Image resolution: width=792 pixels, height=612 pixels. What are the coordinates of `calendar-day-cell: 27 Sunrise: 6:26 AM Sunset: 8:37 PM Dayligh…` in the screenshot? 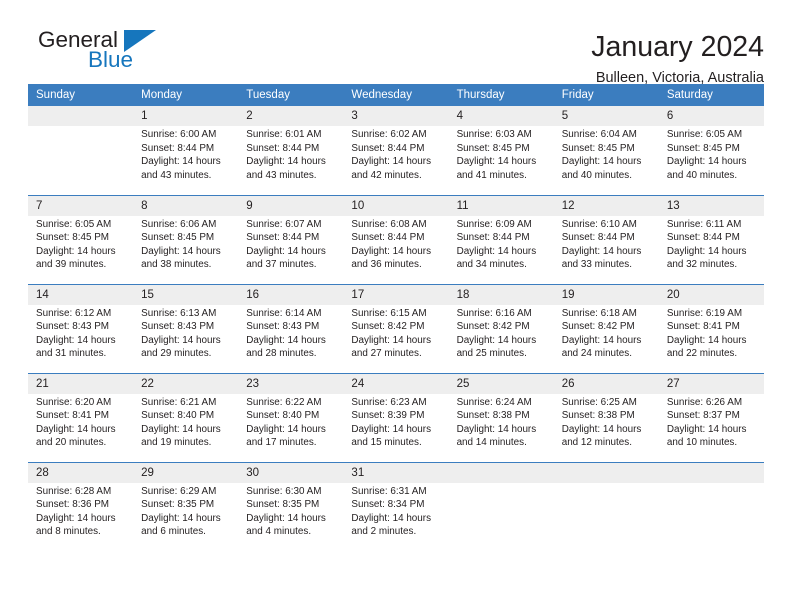 It's located at (711, 417).